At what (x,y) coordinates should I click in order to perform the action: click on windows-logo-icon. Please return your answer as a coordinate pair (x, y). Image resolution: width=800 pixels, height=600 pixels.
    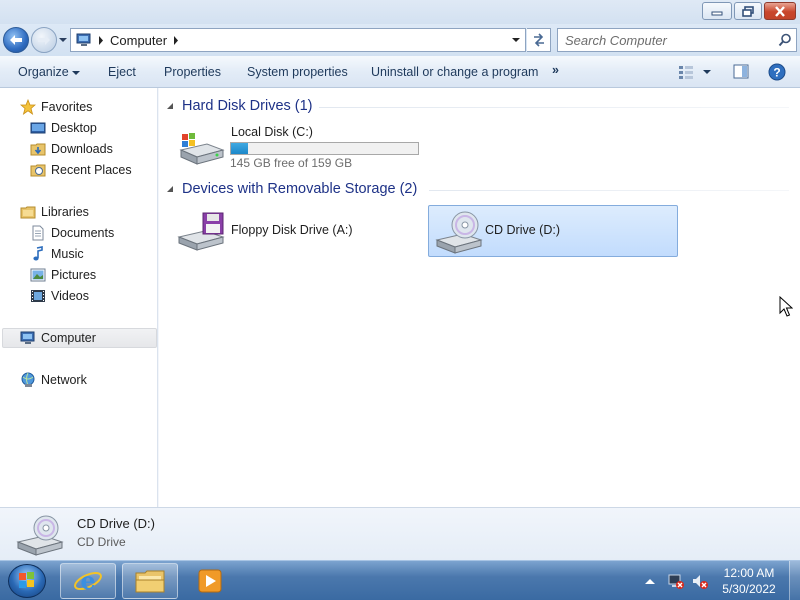
    Looking at the image, I should click on (26, 580).